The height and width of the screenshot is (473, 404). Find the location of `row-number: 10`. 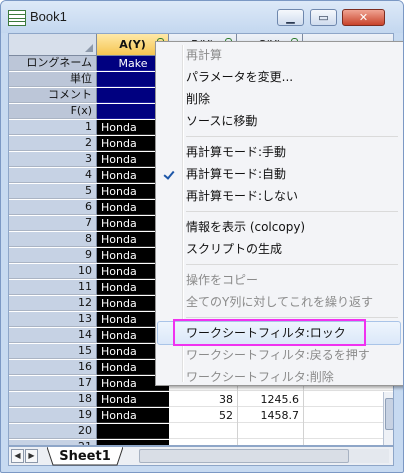

row-number: 10 is located at coordinates (53, 271).